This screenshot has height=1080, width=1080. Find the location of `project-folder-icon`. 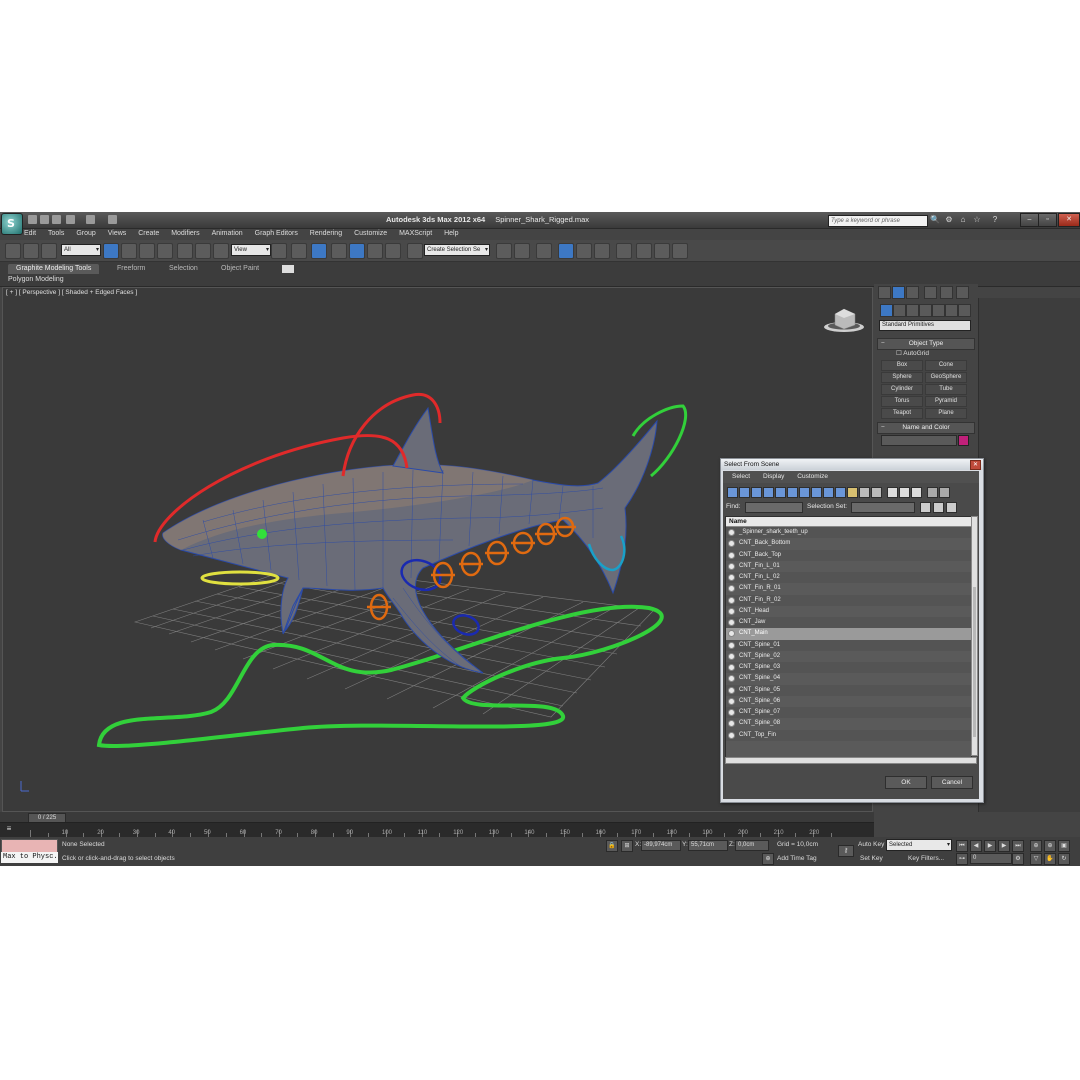

project-folder-icon is located at coordinates (112, 219).